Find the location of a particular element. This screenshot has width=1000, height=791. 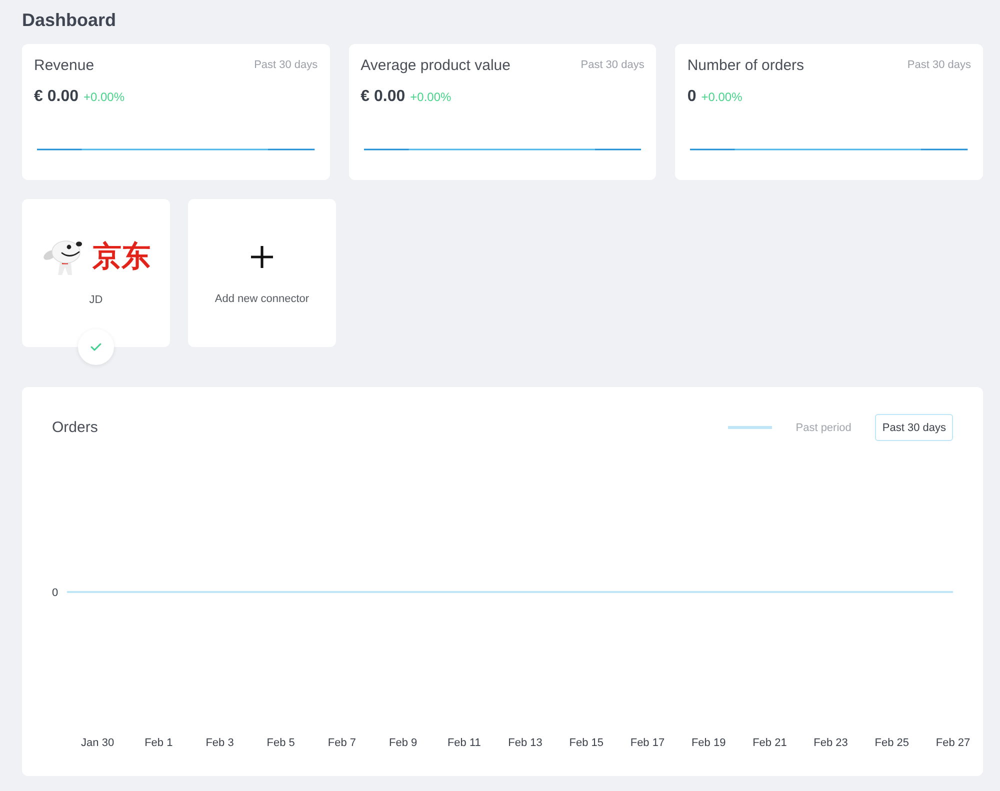

page-title: Dashboard is located at coordinates (69, 20).